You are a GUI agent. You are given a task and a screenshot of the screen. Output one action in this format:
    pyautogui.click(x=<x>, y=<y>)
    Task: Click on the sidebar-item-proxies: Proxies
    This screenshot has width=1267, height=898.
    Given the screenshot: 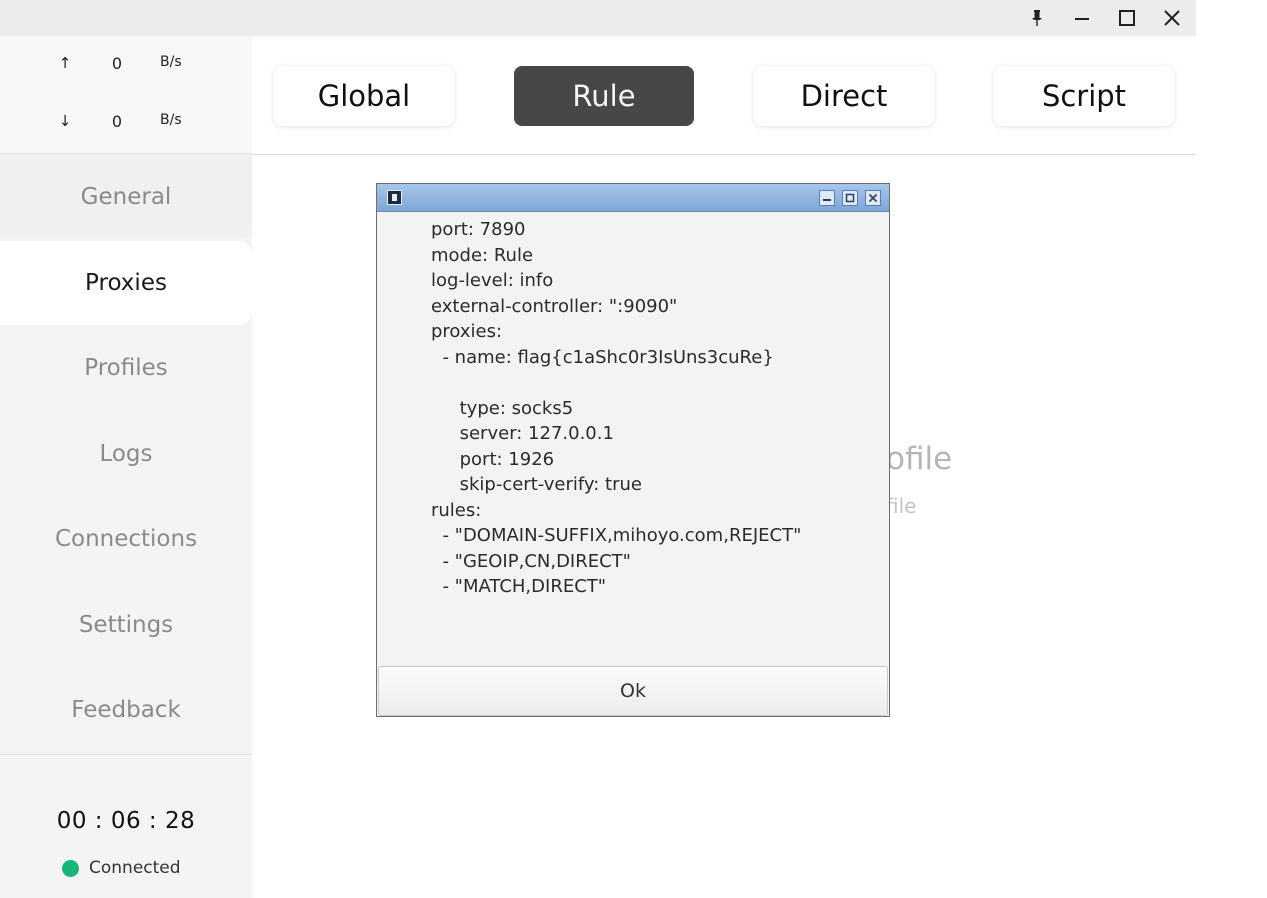 What is the action you would take?
    pyautogui.click(x=126, y=283)
    